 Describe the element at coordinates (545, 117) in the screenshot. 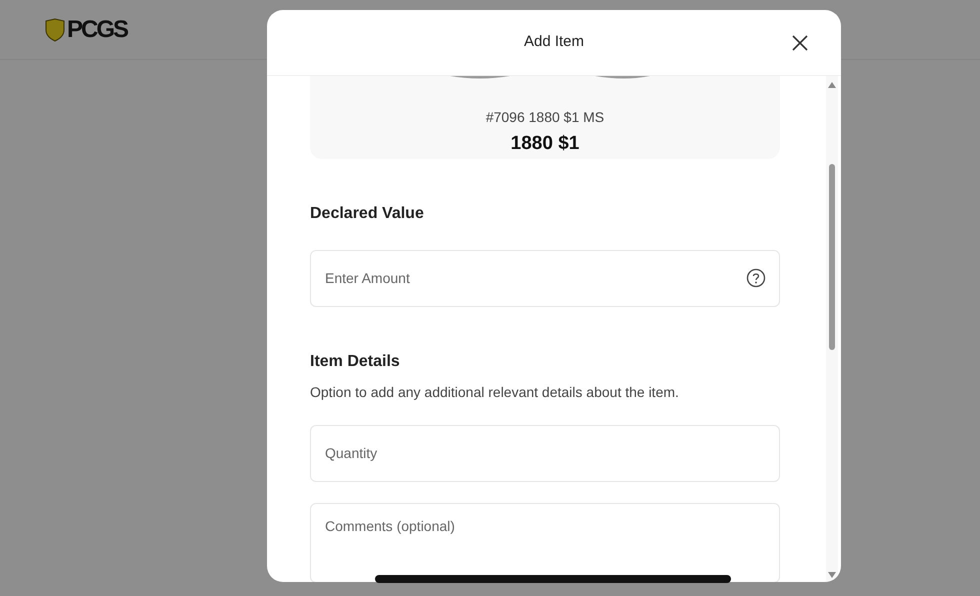

I see `item-number: #7096 1880 $1 MS` at that location.